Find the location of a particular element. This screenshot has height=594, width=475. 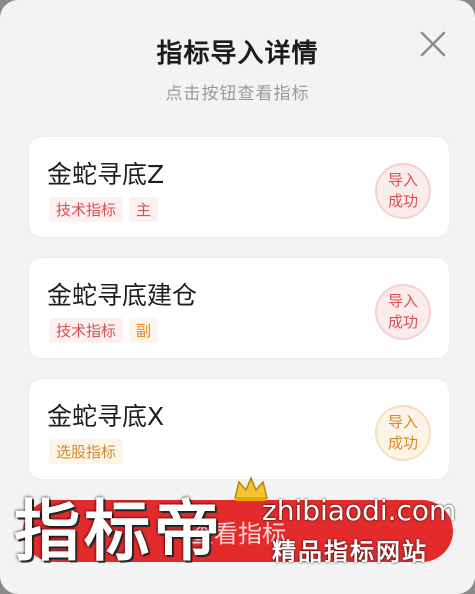

indicator-tags: 技术指标 主 is located at coordinates (104, 209).